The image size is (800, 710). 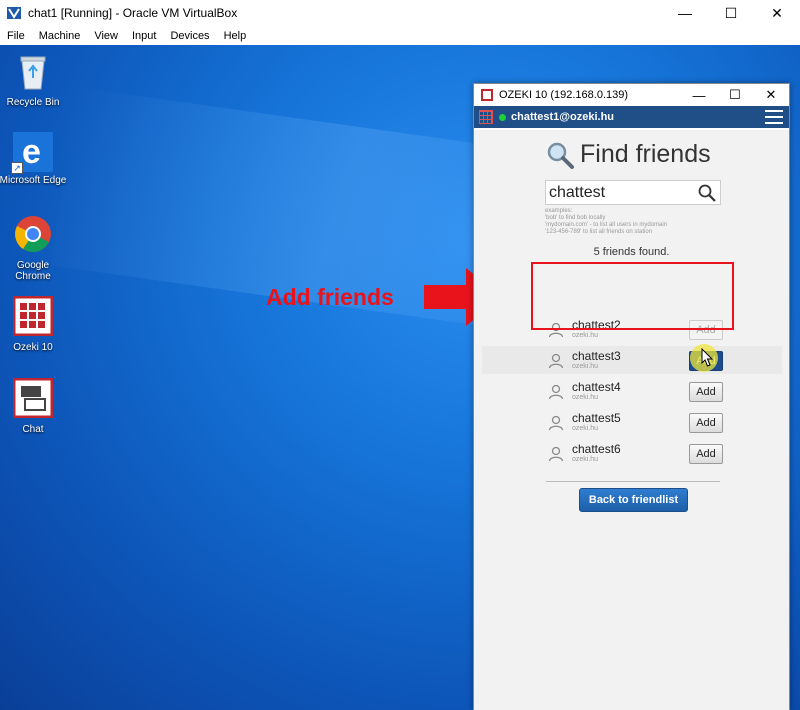 What do you see at coordinates (235, 36) in the screenshot?
I see `menu-help: Help` at bounding box center [235, 36].